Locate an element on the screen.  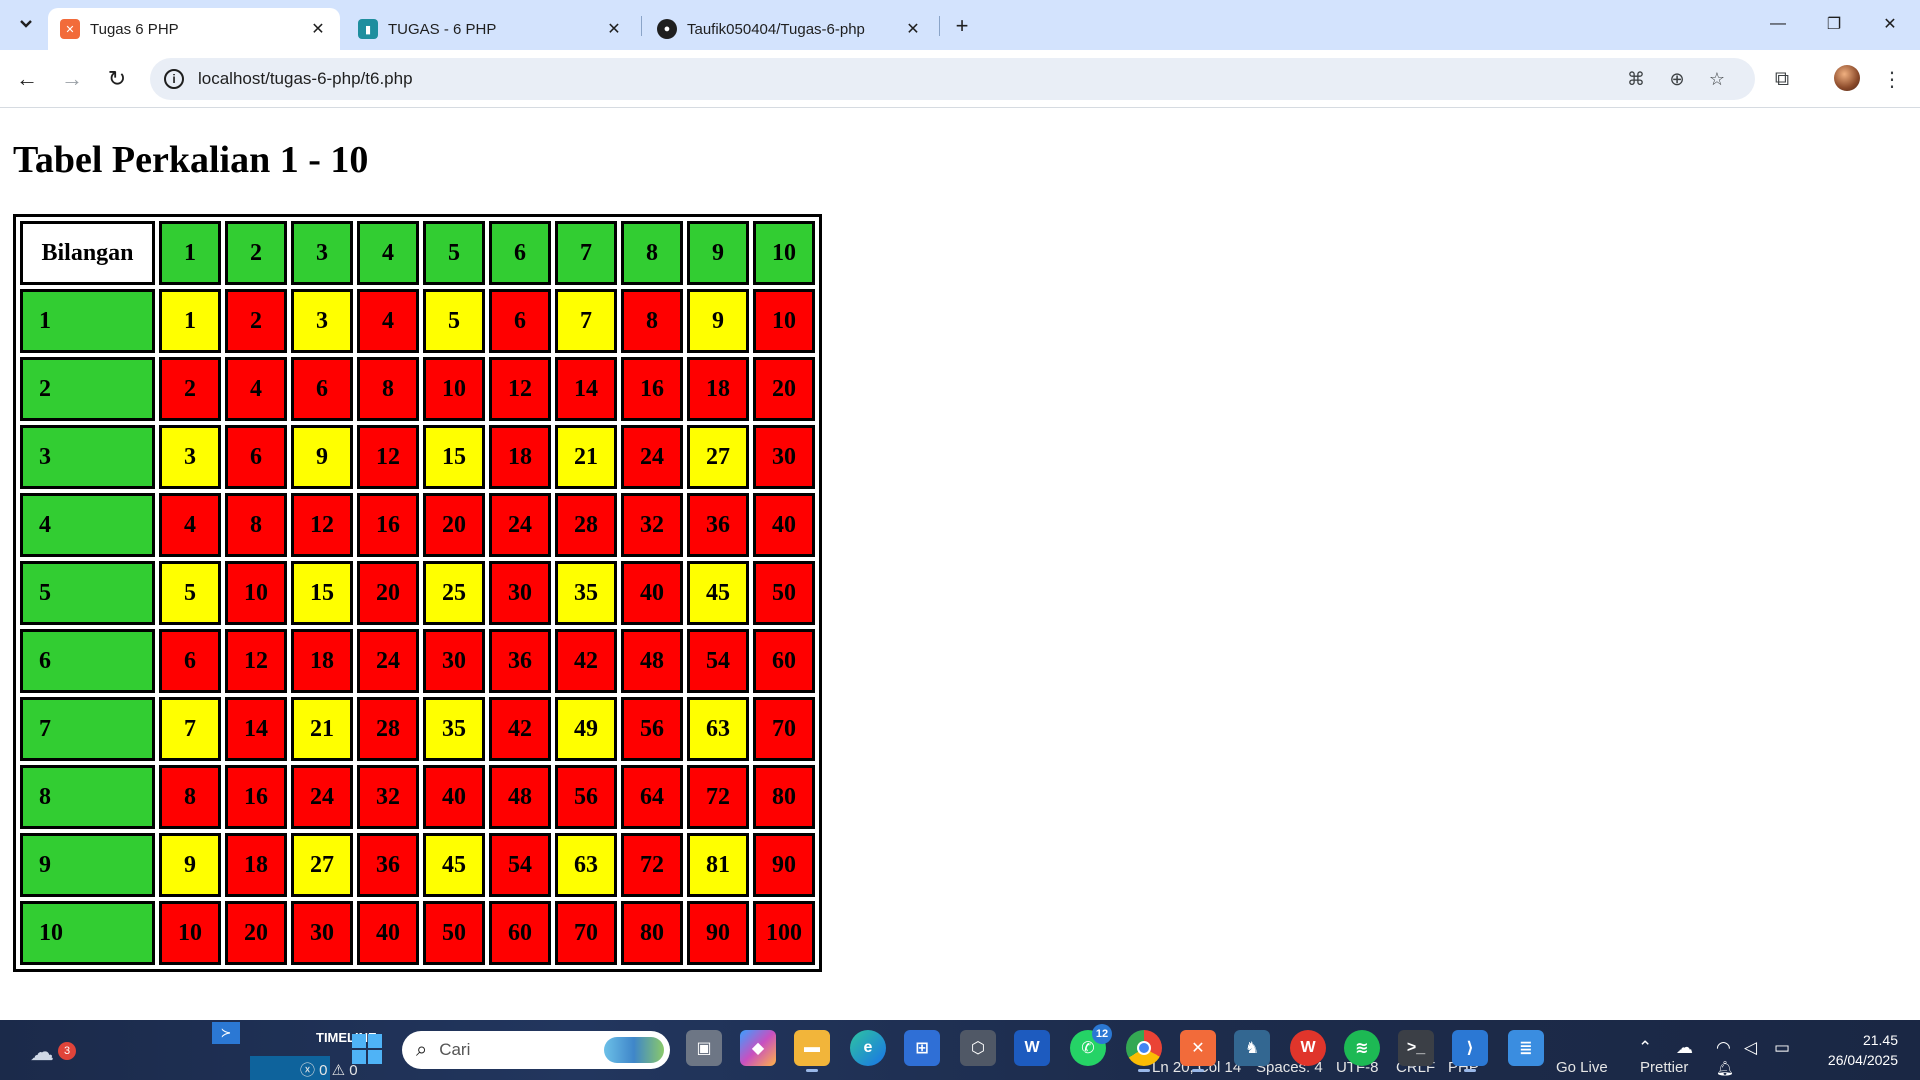
spotify-app: ≋ is located at coordinates (1362, 1048).